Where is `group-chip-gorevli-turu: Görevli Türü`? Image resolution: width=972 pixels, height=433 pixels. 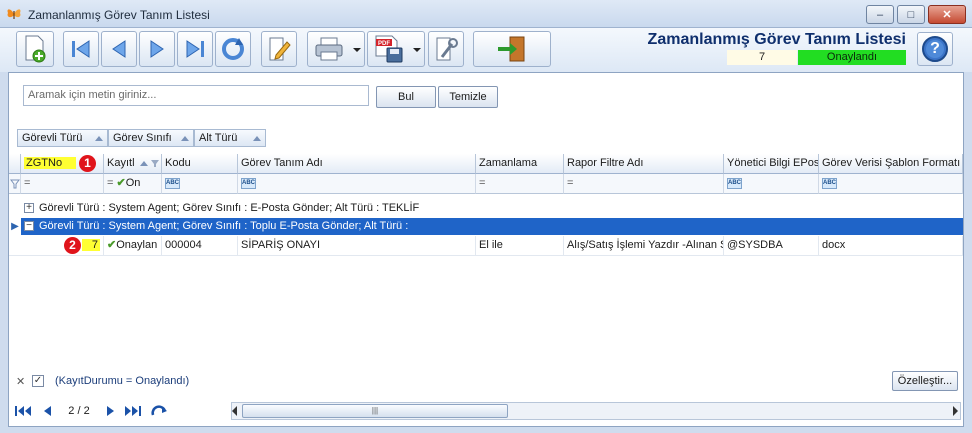 group-chip-gorevli-turu: Görevli Türü is located at coordinates (62, 138).